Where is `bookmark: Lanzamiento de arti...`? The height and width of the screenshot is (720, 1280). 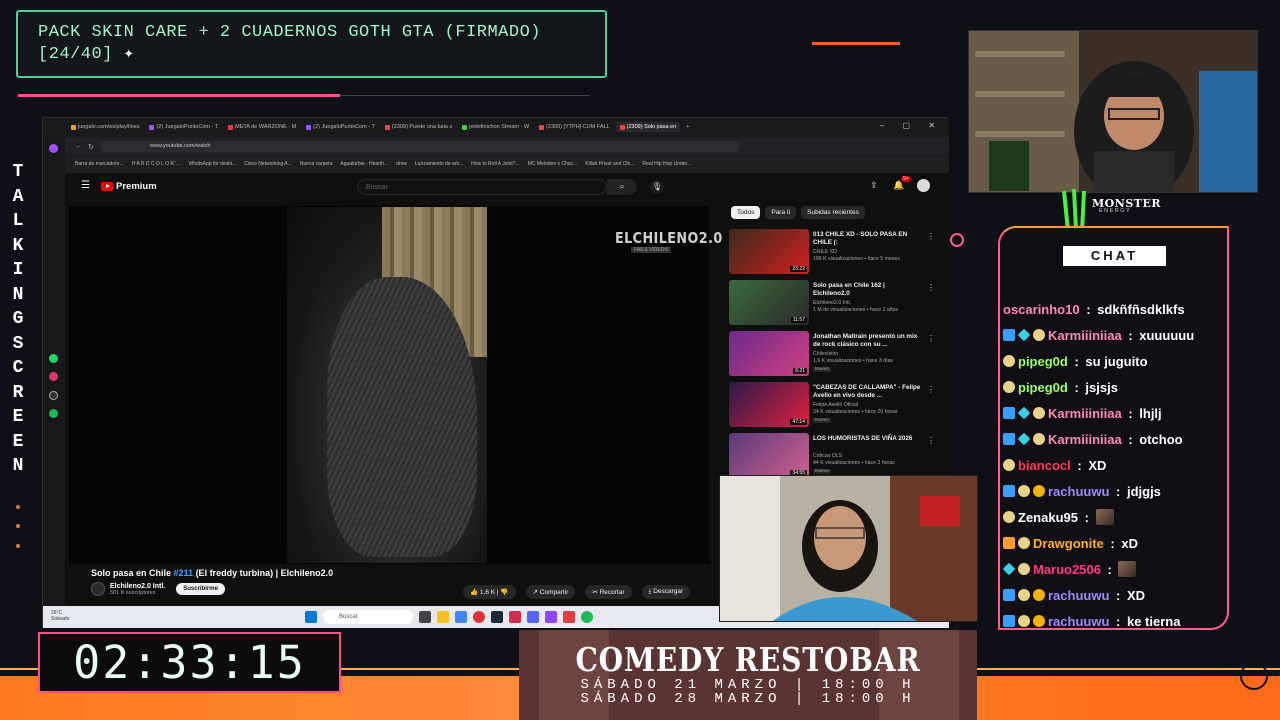
bookmark: Lanzamiento de arti... is located at coordinates (439, 164).